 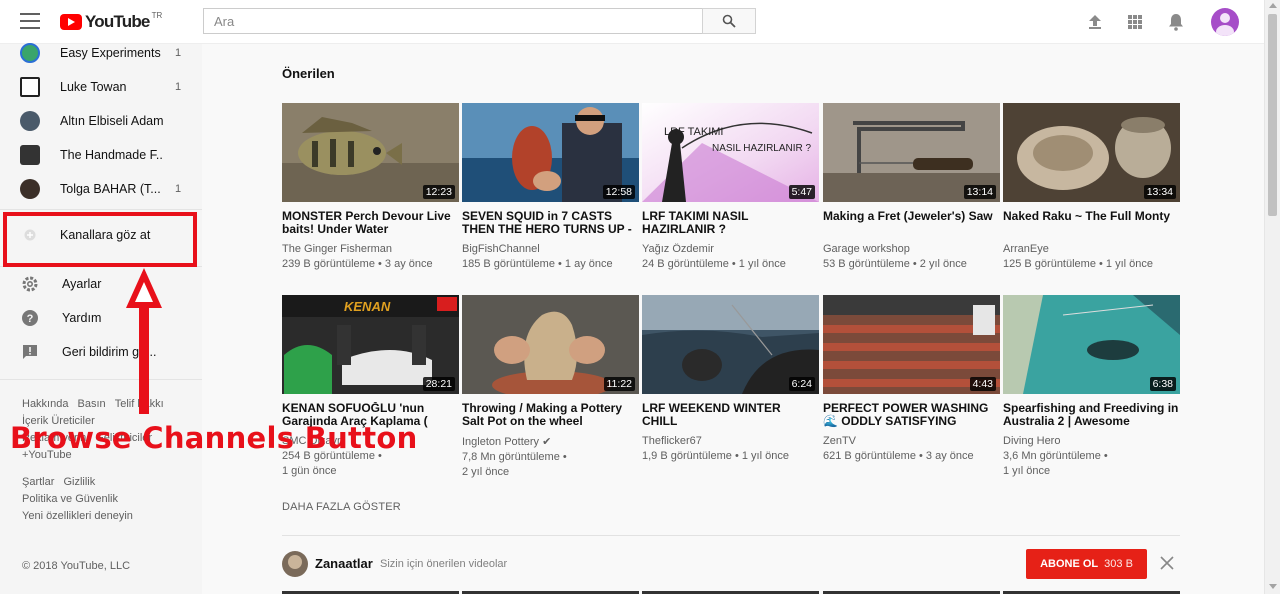 What do you see at coordinates (370, 344) in the screenshot?
I see `video-thumbnail: KENAN 28:21` at bounding box center [370, 344].